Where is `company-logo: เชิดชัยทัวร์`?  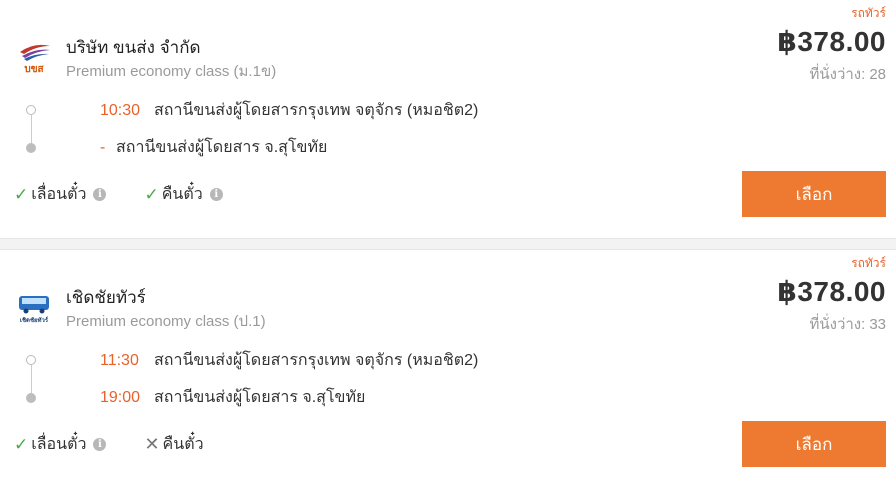 company-logo: เชิดชัยทัวร์ is located at coordinates (34, 307).